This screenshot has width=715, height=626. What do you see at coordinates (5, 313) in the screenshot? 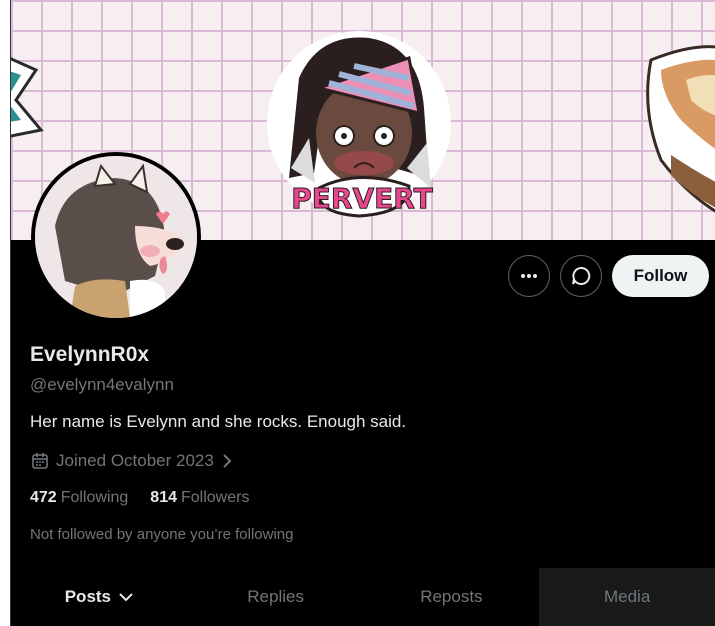
I see `page-left-border` at bounding box center [5, 313].